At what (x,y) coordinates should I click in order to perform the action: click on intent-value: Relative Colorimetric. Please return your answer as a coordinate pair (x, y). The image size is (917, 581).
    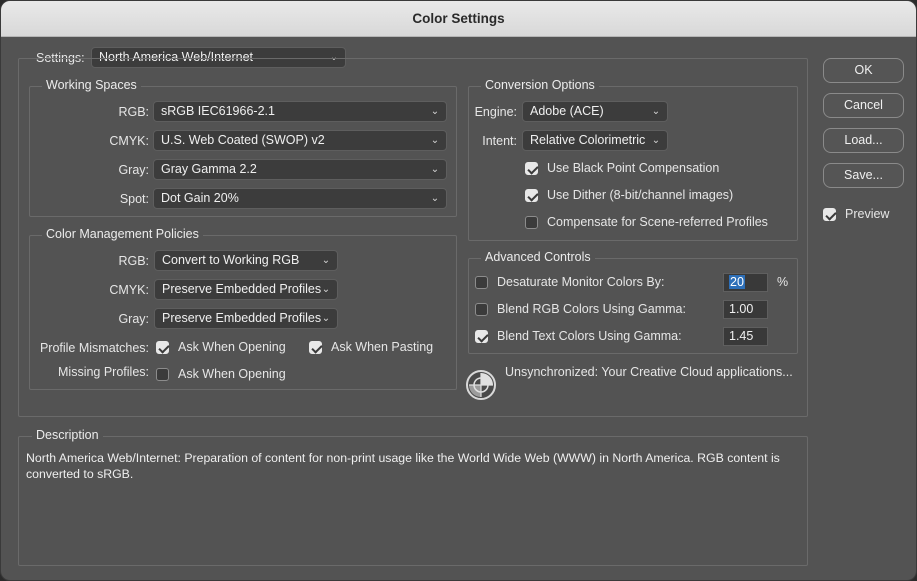
    Looking at the image, I should click on (588, 140).